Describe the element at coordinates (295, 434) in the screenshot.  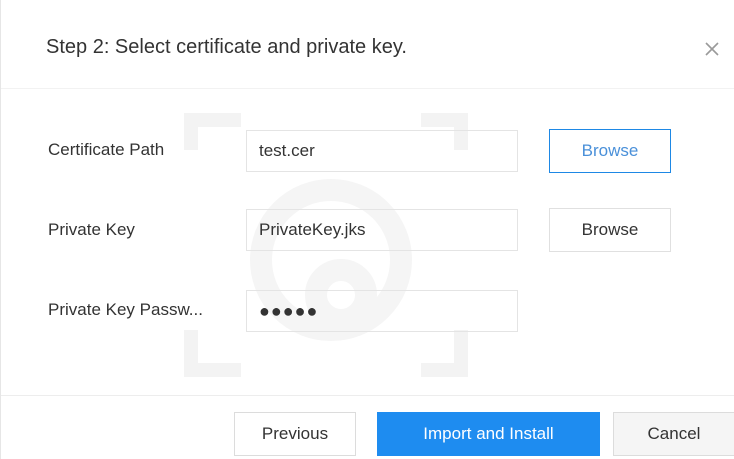
I see `previous-button: Previous` at that location.